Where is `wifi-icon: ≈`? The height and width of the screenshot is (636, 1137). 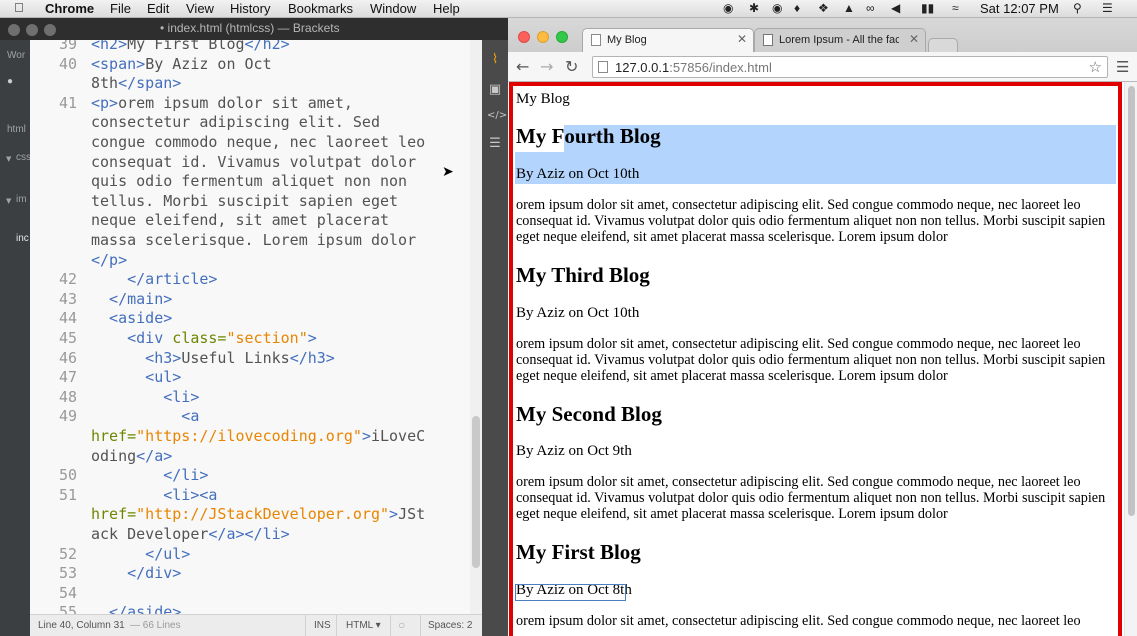
wifi-icon: ≈ is located at coordinates (955, 8).